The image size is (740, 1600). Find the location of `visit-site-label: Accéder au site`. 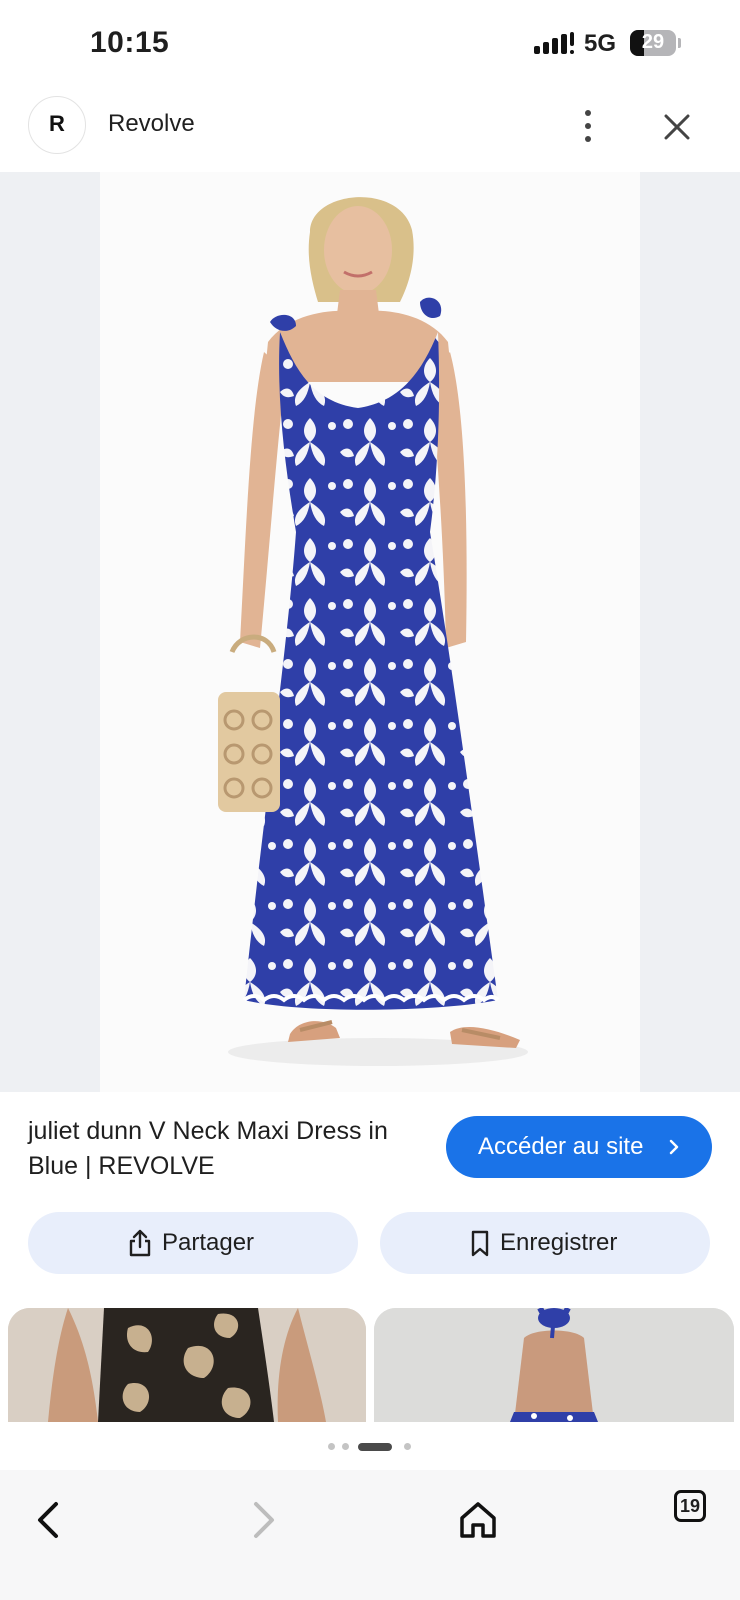

visit-site-label: Accéder au site is located at coordinates (561, 1146).